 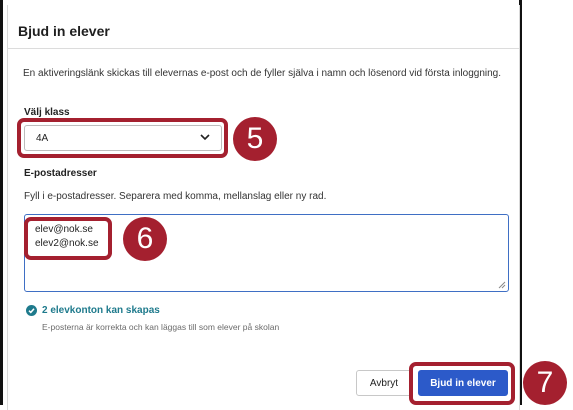 I want to click on email-label: E-postadresser, so click(x=60, y=173).